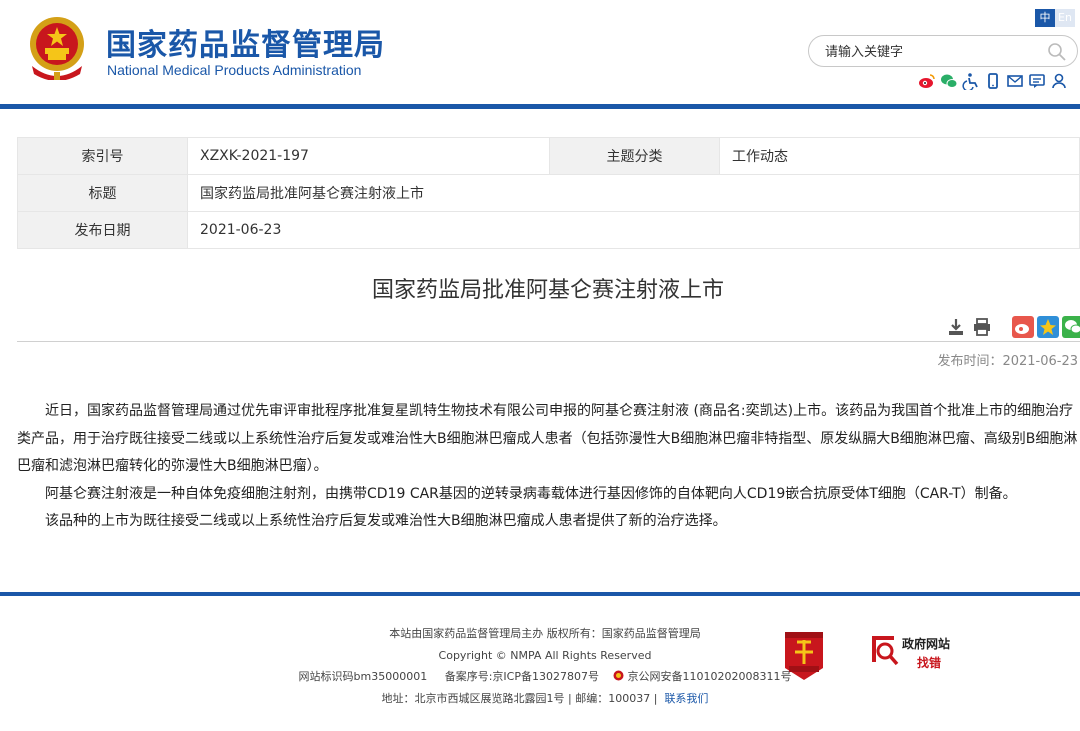 The height and width of the screenshot is (731, 1080). Describe the element at coordinates (102, 193) in the screenshot. I see `title-label: 标题` at that location.